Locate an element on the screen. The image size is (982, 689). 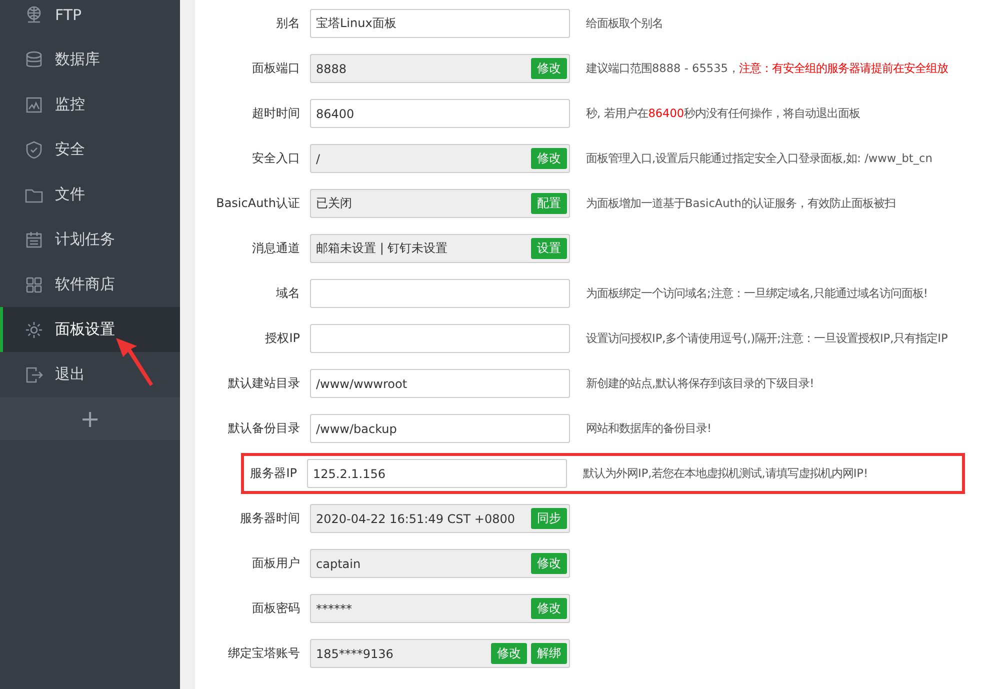
input-field: /www/backup is located at coordinates (440, 428).